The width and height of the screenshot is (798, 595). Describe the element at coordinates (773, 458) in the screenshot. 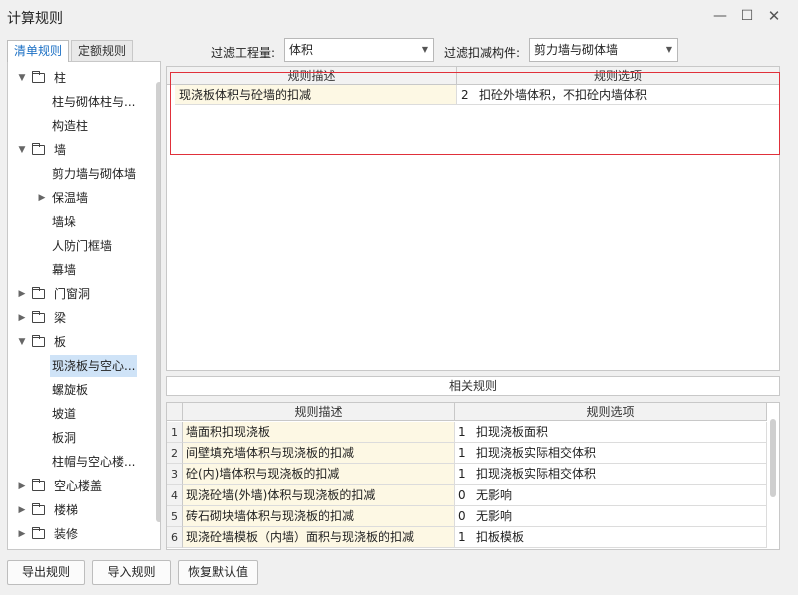

I see `grid-scrollbar` at that location.